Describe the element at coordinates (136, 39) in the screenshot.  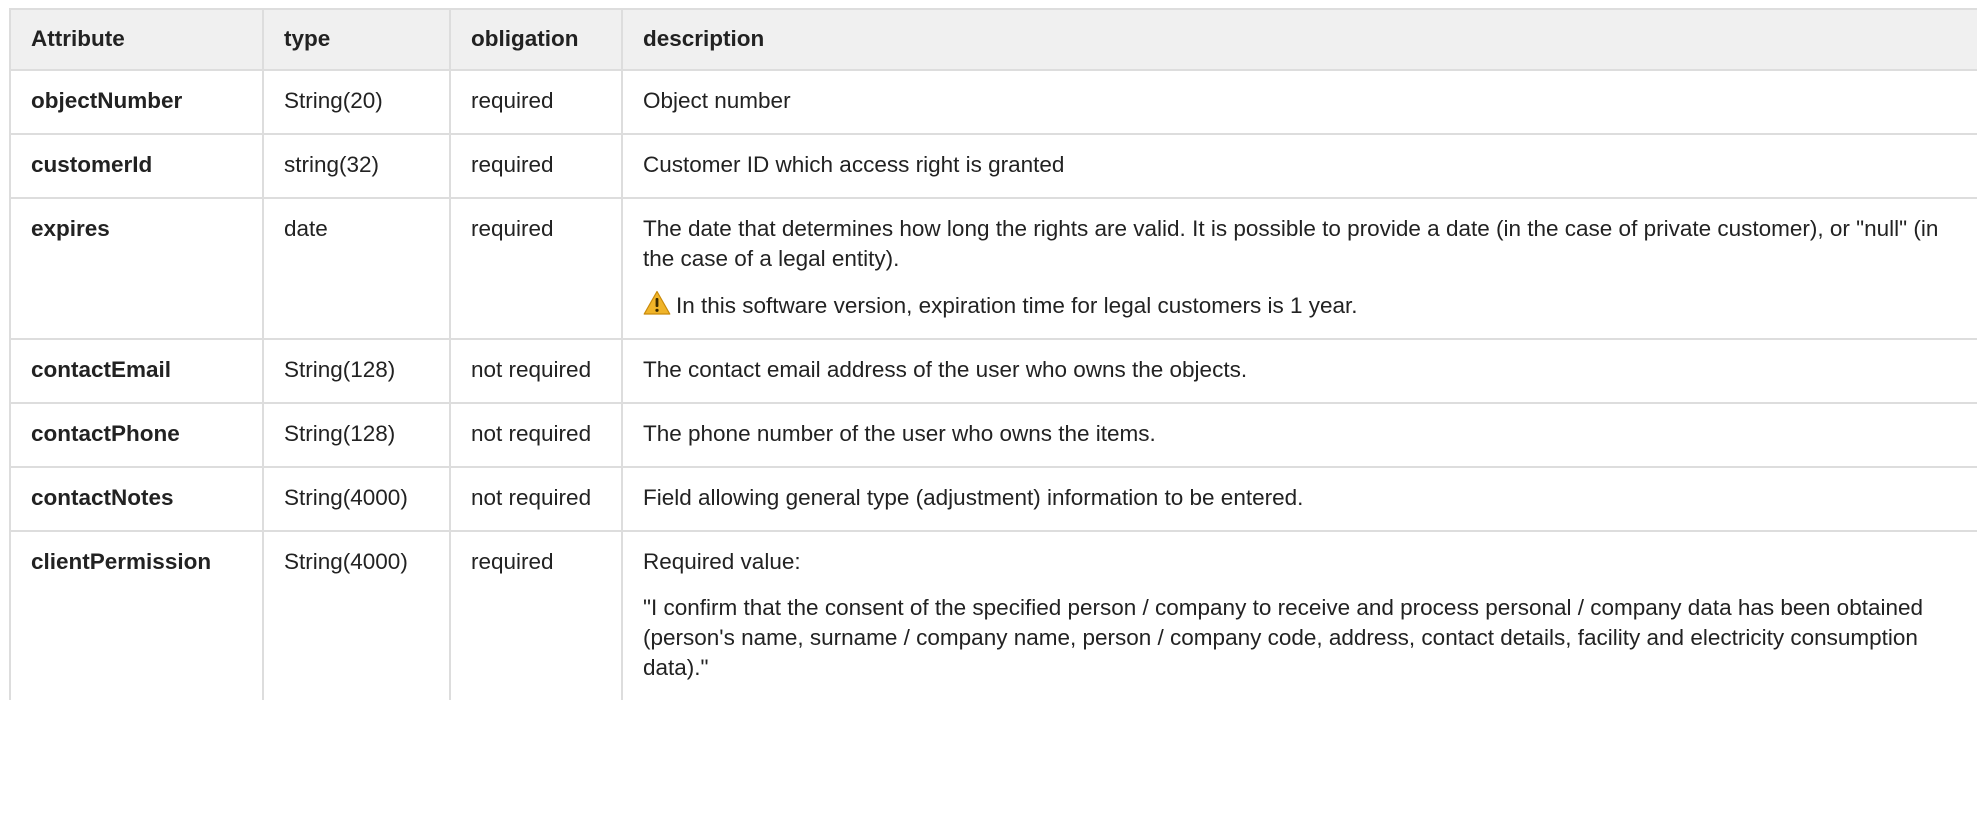
I see `header-attribute: Attribute` at that location.